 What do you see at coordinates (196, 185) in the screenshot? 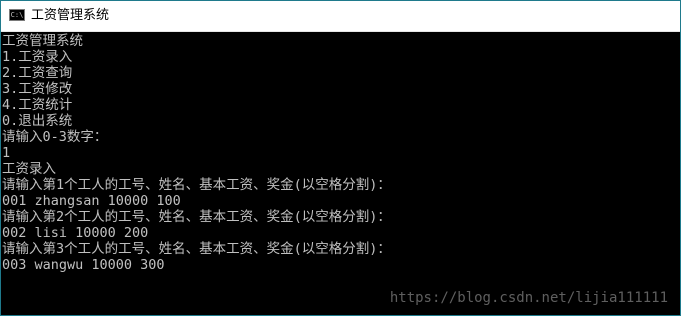
I see `console-line: 请输入第1个工人的工号、姓名、基本工资、奖金(以空格分割)：` at bounding box center [196, 185].